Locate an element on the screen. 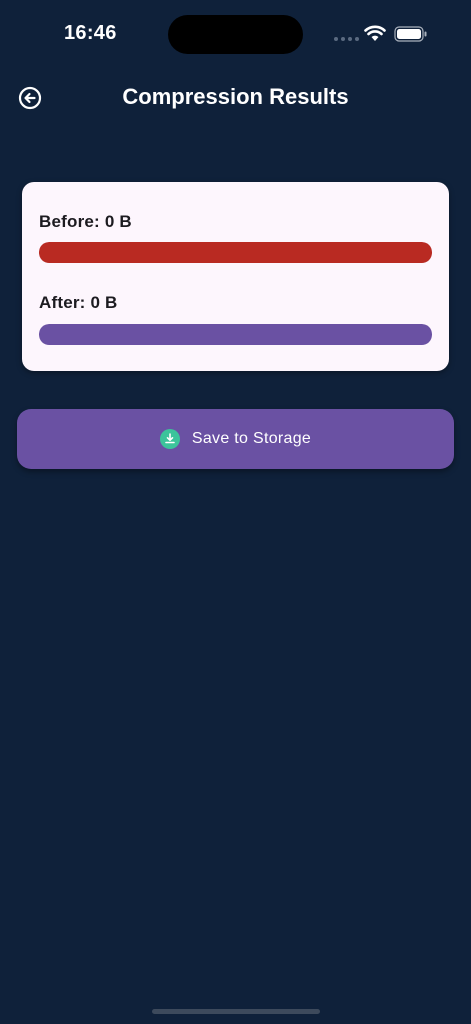 The image size is (471, 1024). before-progress-fill is located at coordinates (235, 252).